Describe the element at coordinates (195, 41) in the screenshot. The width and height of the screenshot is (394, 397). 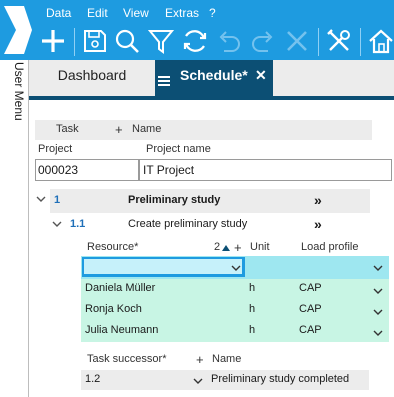
I see `refresh-icon` at that location.